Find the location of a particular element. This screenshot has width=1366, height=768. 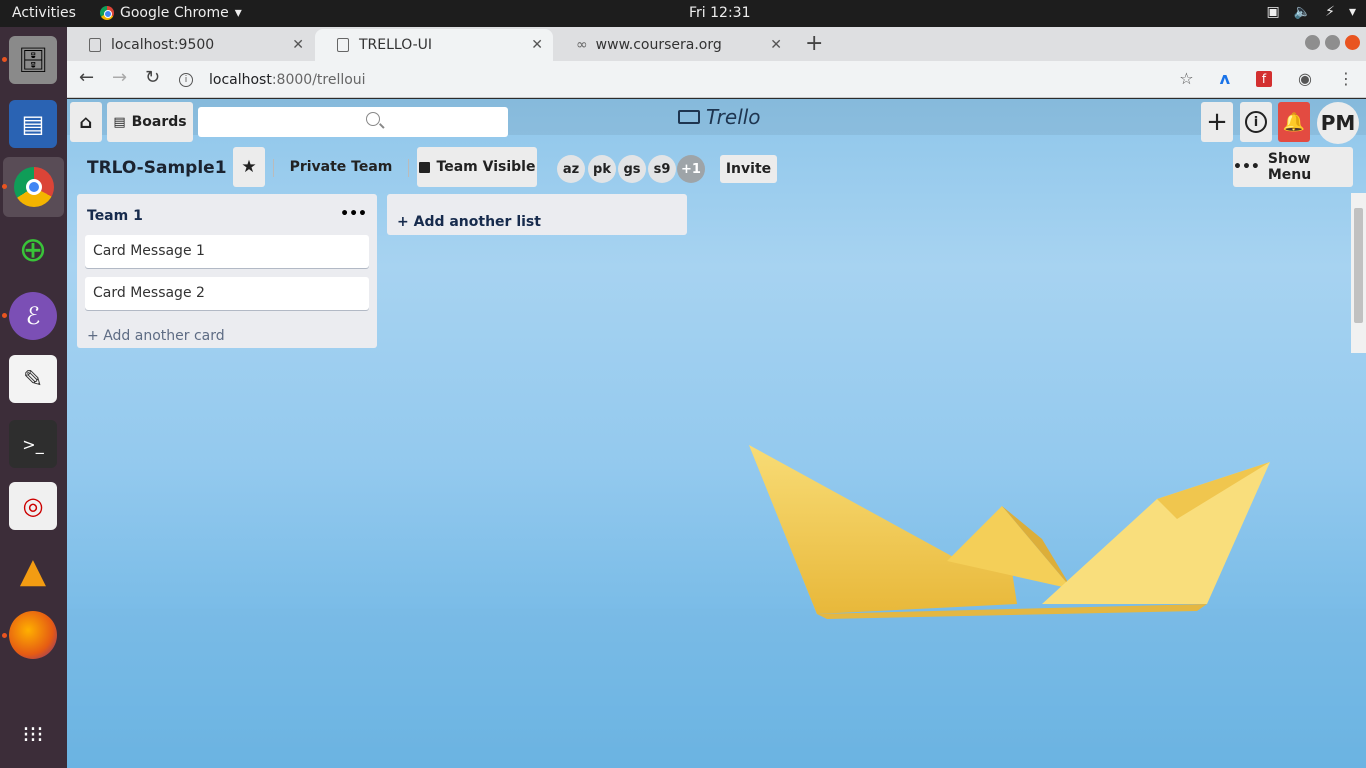

list-menu-icon: ••• is located at coordinates (353, 214).